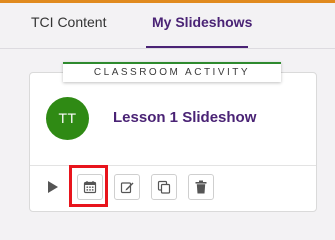  I want to click on edit-button, so click(127, 187).